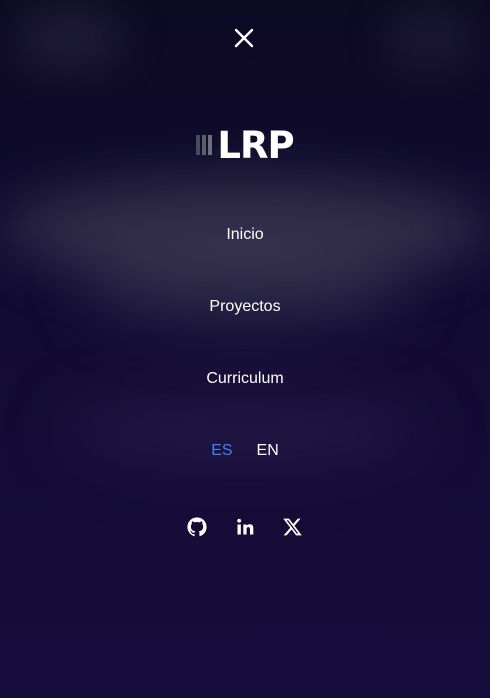  Describe the element at coordinates (245, 451) in the screenshot. I see `language-switcher: ES EN` at that location.